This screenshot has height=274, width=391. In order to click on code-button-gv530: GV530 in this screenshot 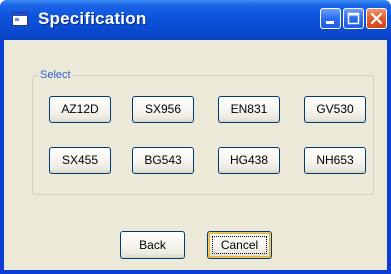, I will do `click(335, 109)`.